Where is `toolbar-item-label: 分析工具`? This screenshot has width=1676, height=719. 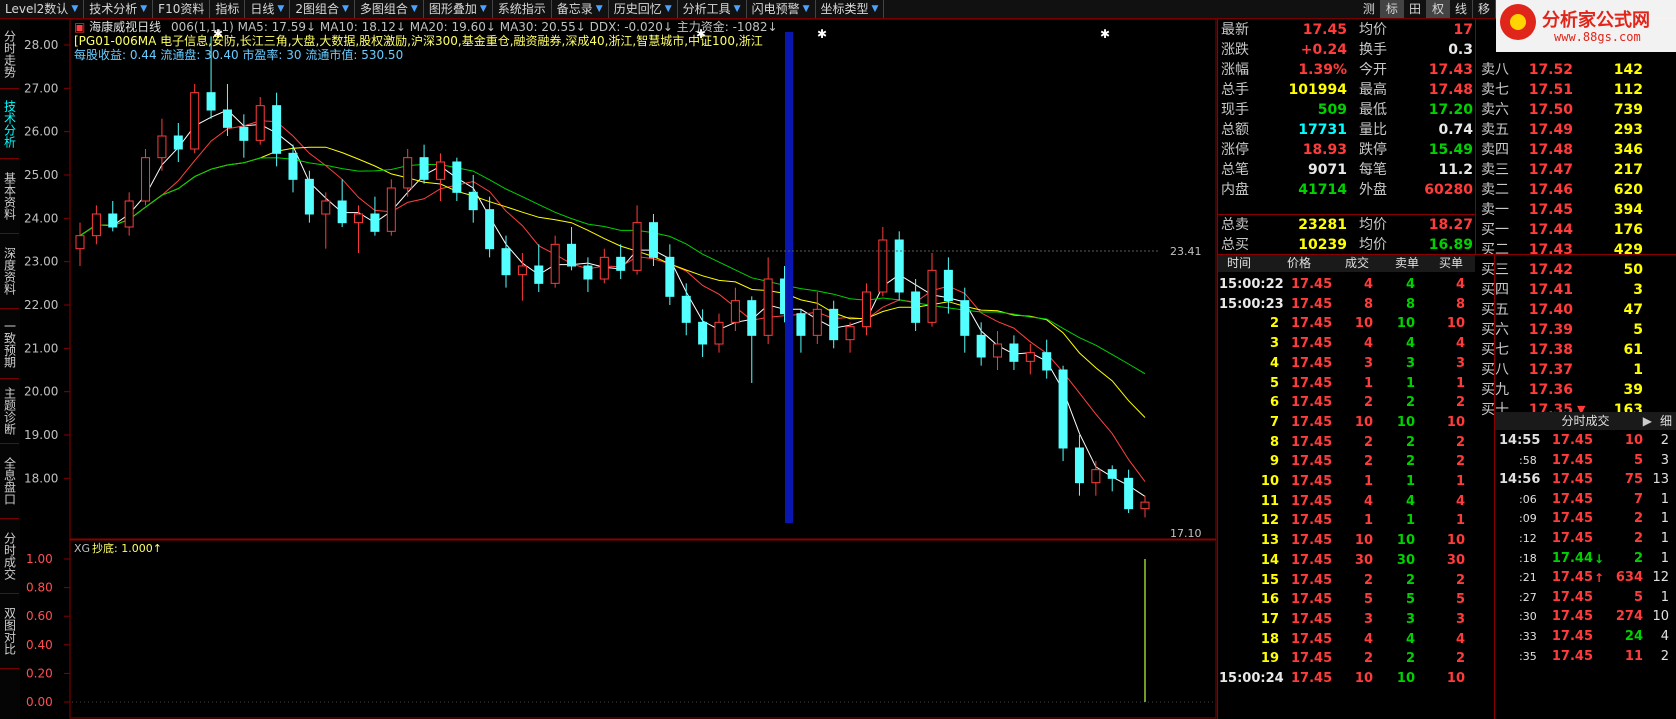
toolbar-item-label: 分析工具 is located at coordinates (706, 9).